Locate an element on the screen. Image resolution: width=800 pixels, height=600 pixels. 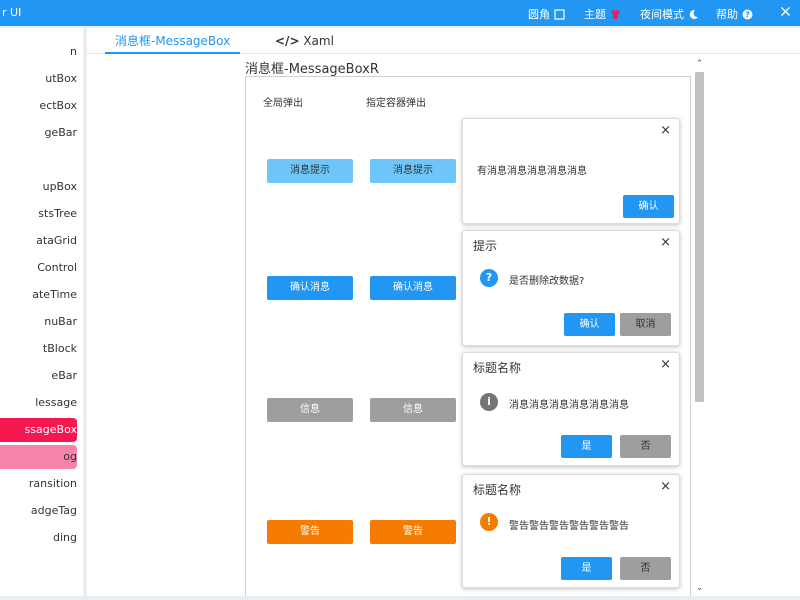
theme-button: 主题 is located at coordinates (602, 14).